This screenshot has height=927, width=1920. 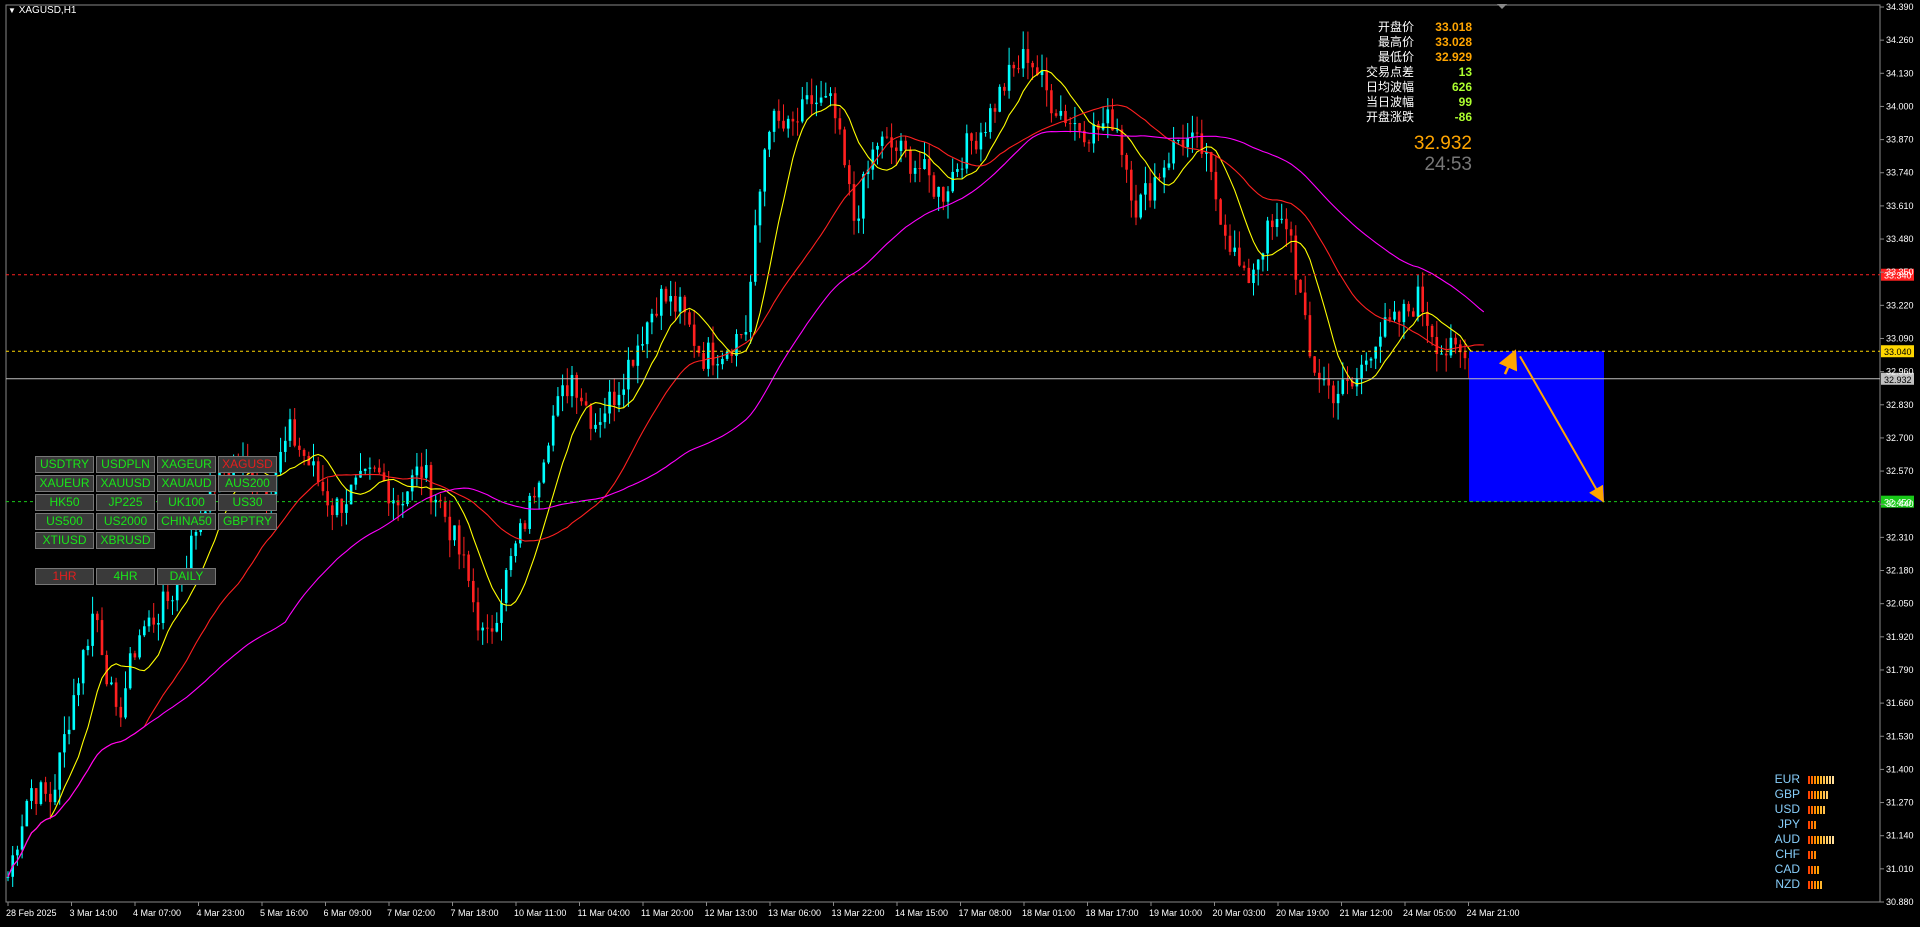 I want to click on symbol-button-xbrusd: XBRUSD, so click(x=125, y=540).